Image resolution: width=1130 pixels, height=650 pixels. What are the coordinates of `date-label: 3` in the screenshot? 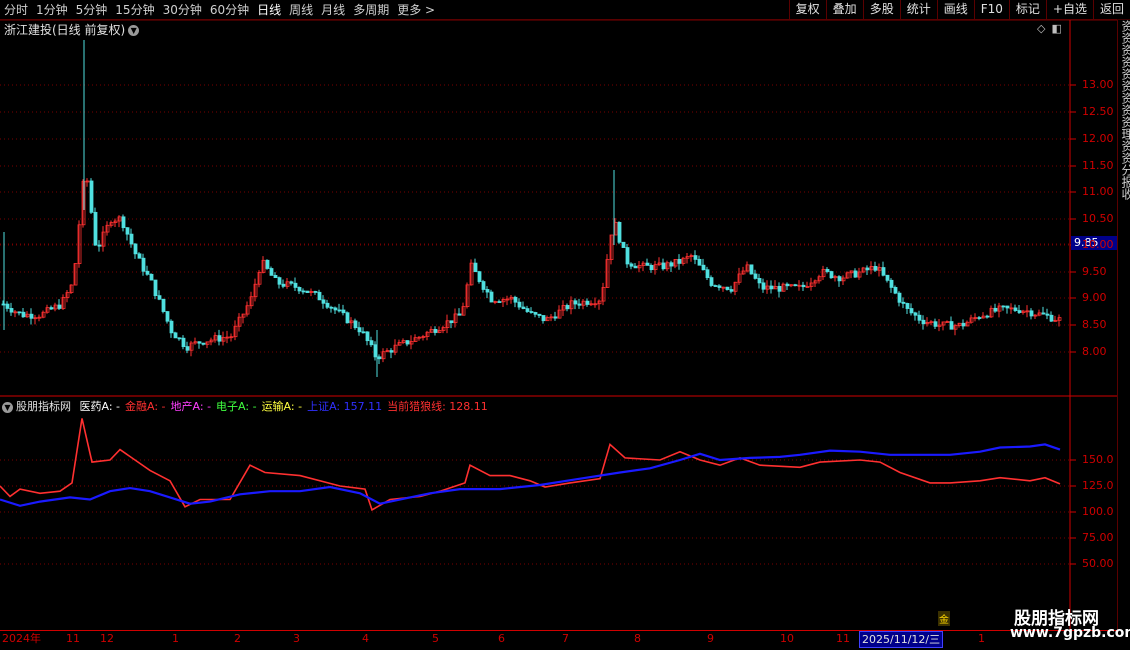 It's located at (296, 638).